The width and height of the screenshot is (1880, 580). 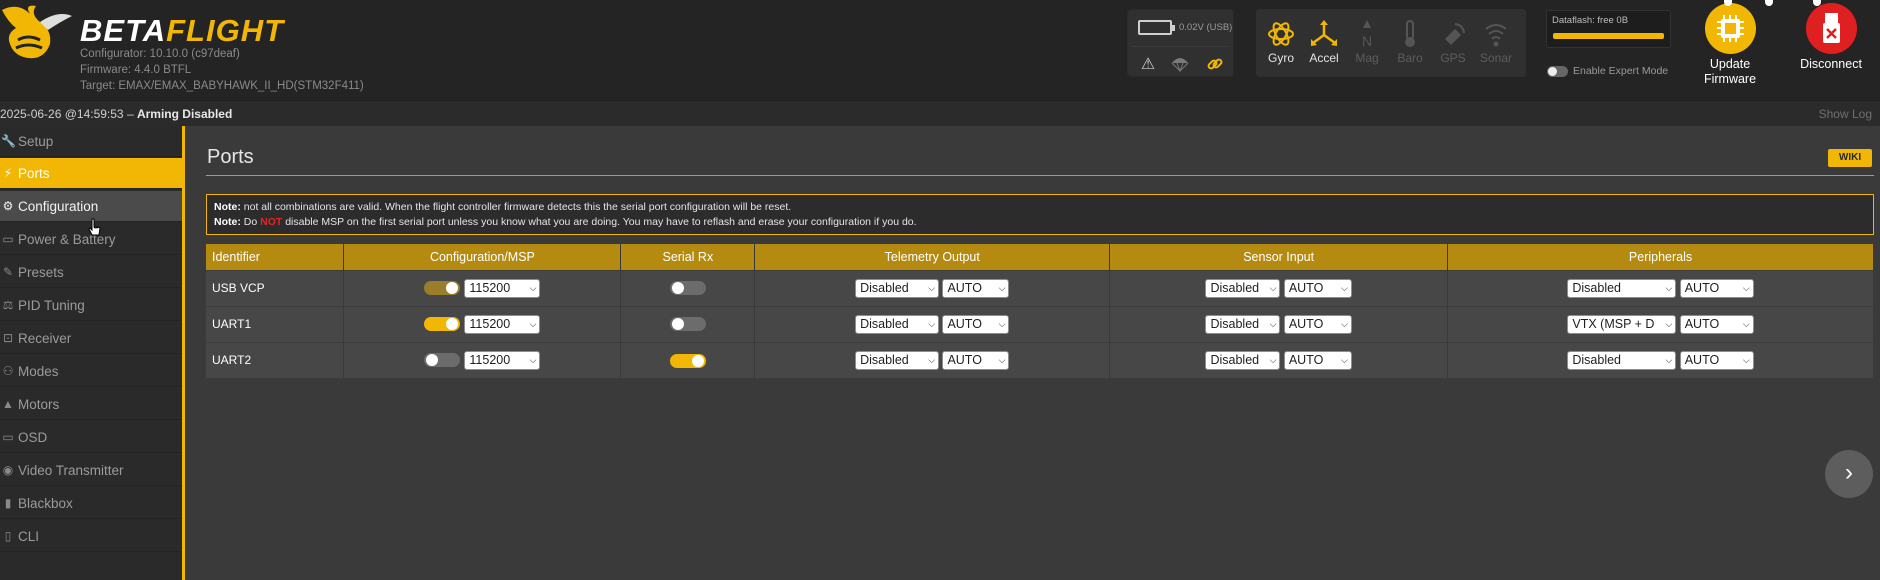 I want to click on sidebar-item-modes: ⚇ Modes, so click(x=91, y=371).